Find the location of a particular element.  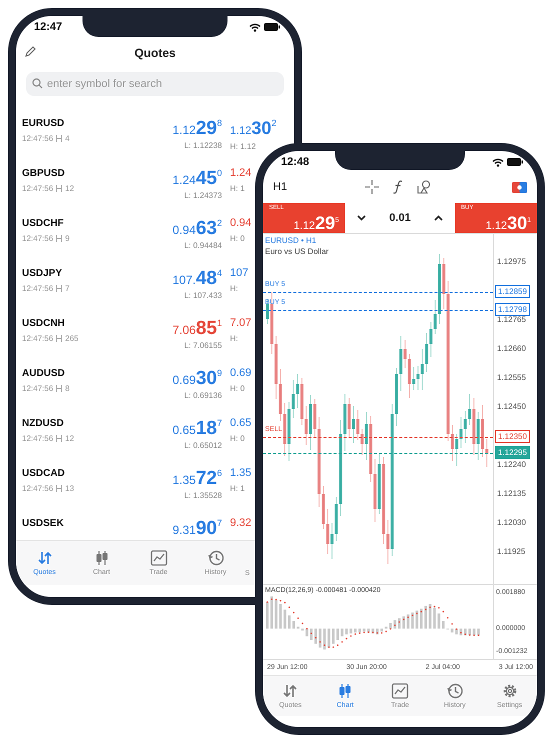

high-price: H: 1.12 is located at coordinates (243, 146).